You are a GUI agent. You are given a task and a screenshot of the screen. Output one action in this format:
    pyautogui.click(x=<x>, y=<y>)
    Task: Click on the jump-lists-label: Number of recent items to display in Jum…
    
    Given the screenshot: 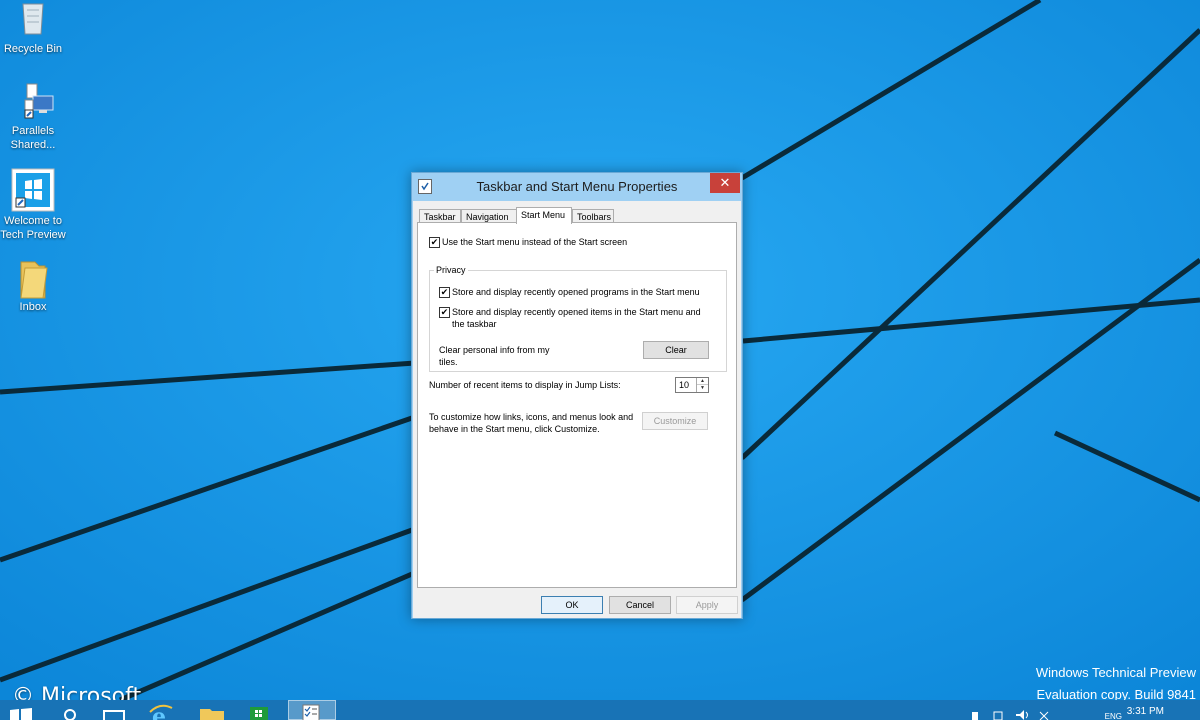 What is the action you would take?
    pyautogui.click(x=525, y=385)
    